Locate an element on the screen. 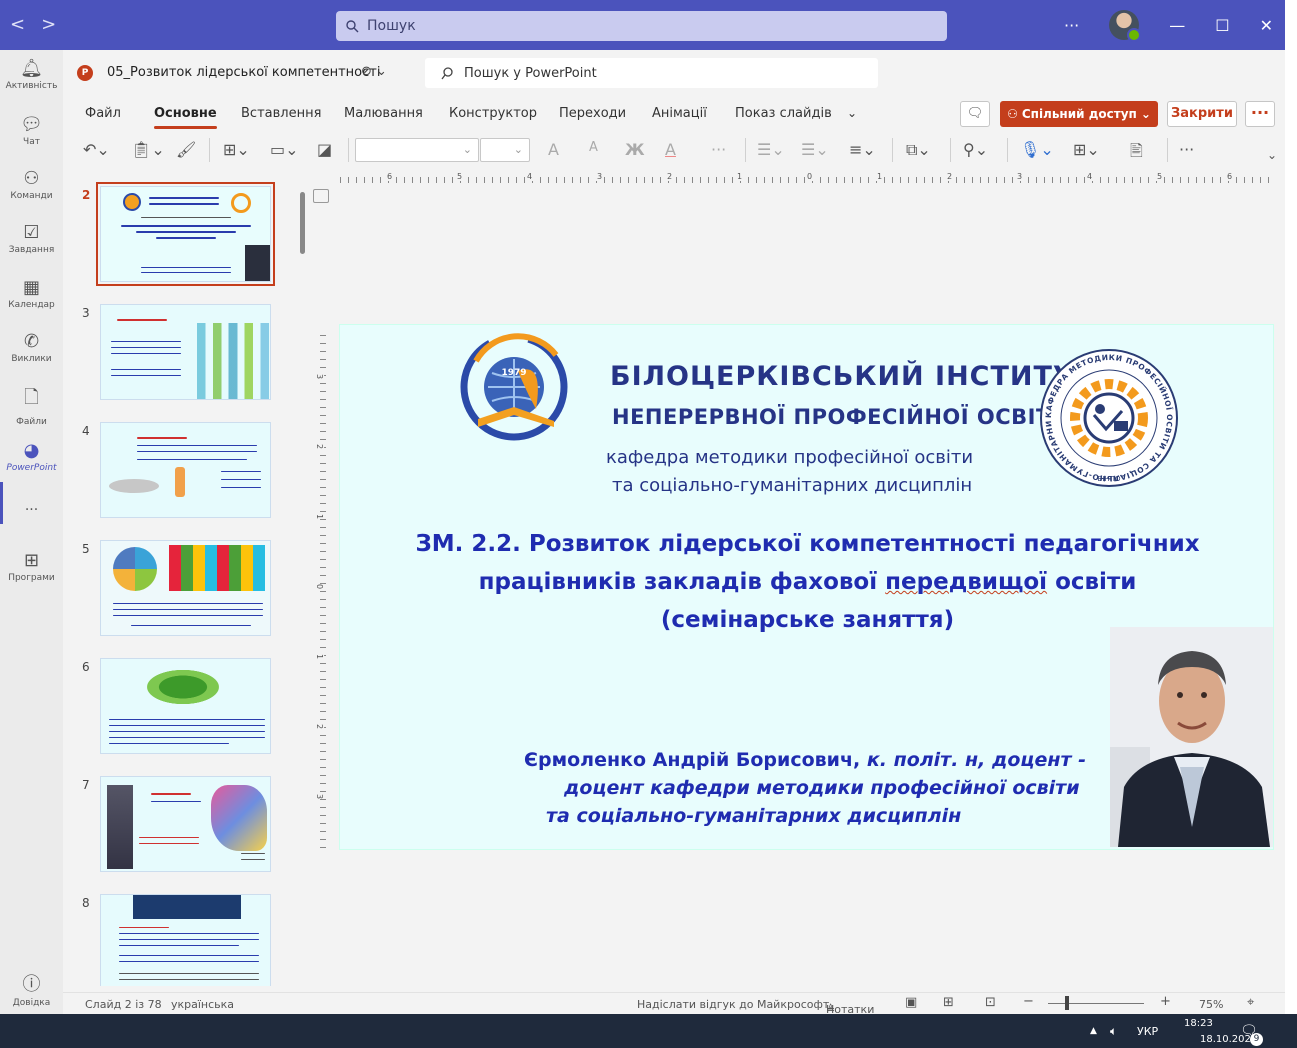 The image size is (1297, 1048). tab-design: Конструктор is located at coordinates (493, 113).